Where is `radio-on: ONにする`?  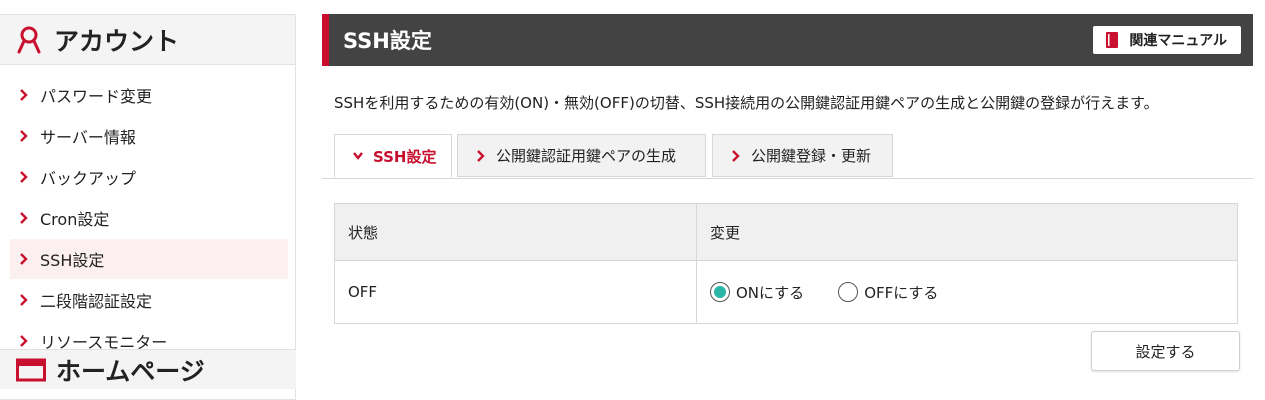 radio-on: ONにする is located at coordinates (757, 292).